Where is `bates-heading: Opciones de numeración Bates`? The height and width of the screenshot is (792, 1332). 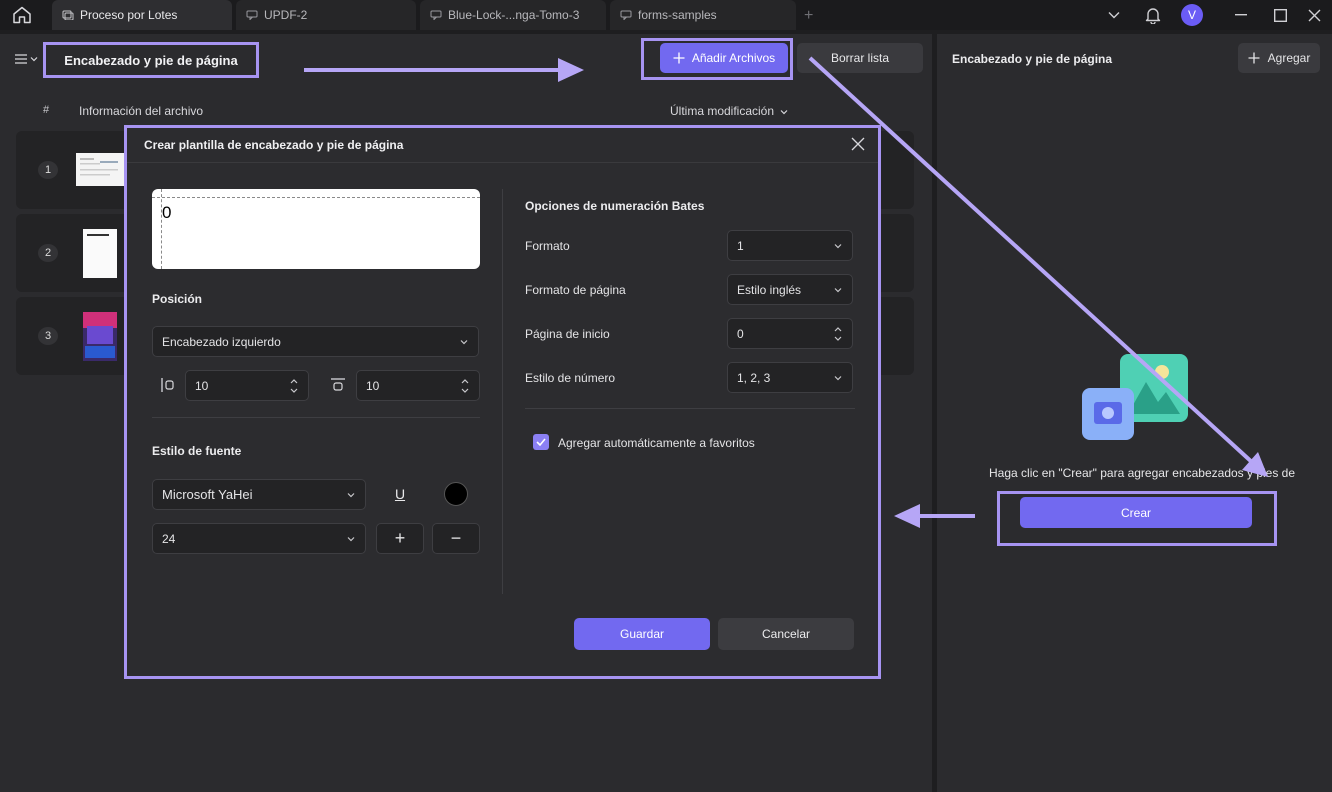
bates-heading: Opciones de numeración Bates is located at coordinates (615, 206).